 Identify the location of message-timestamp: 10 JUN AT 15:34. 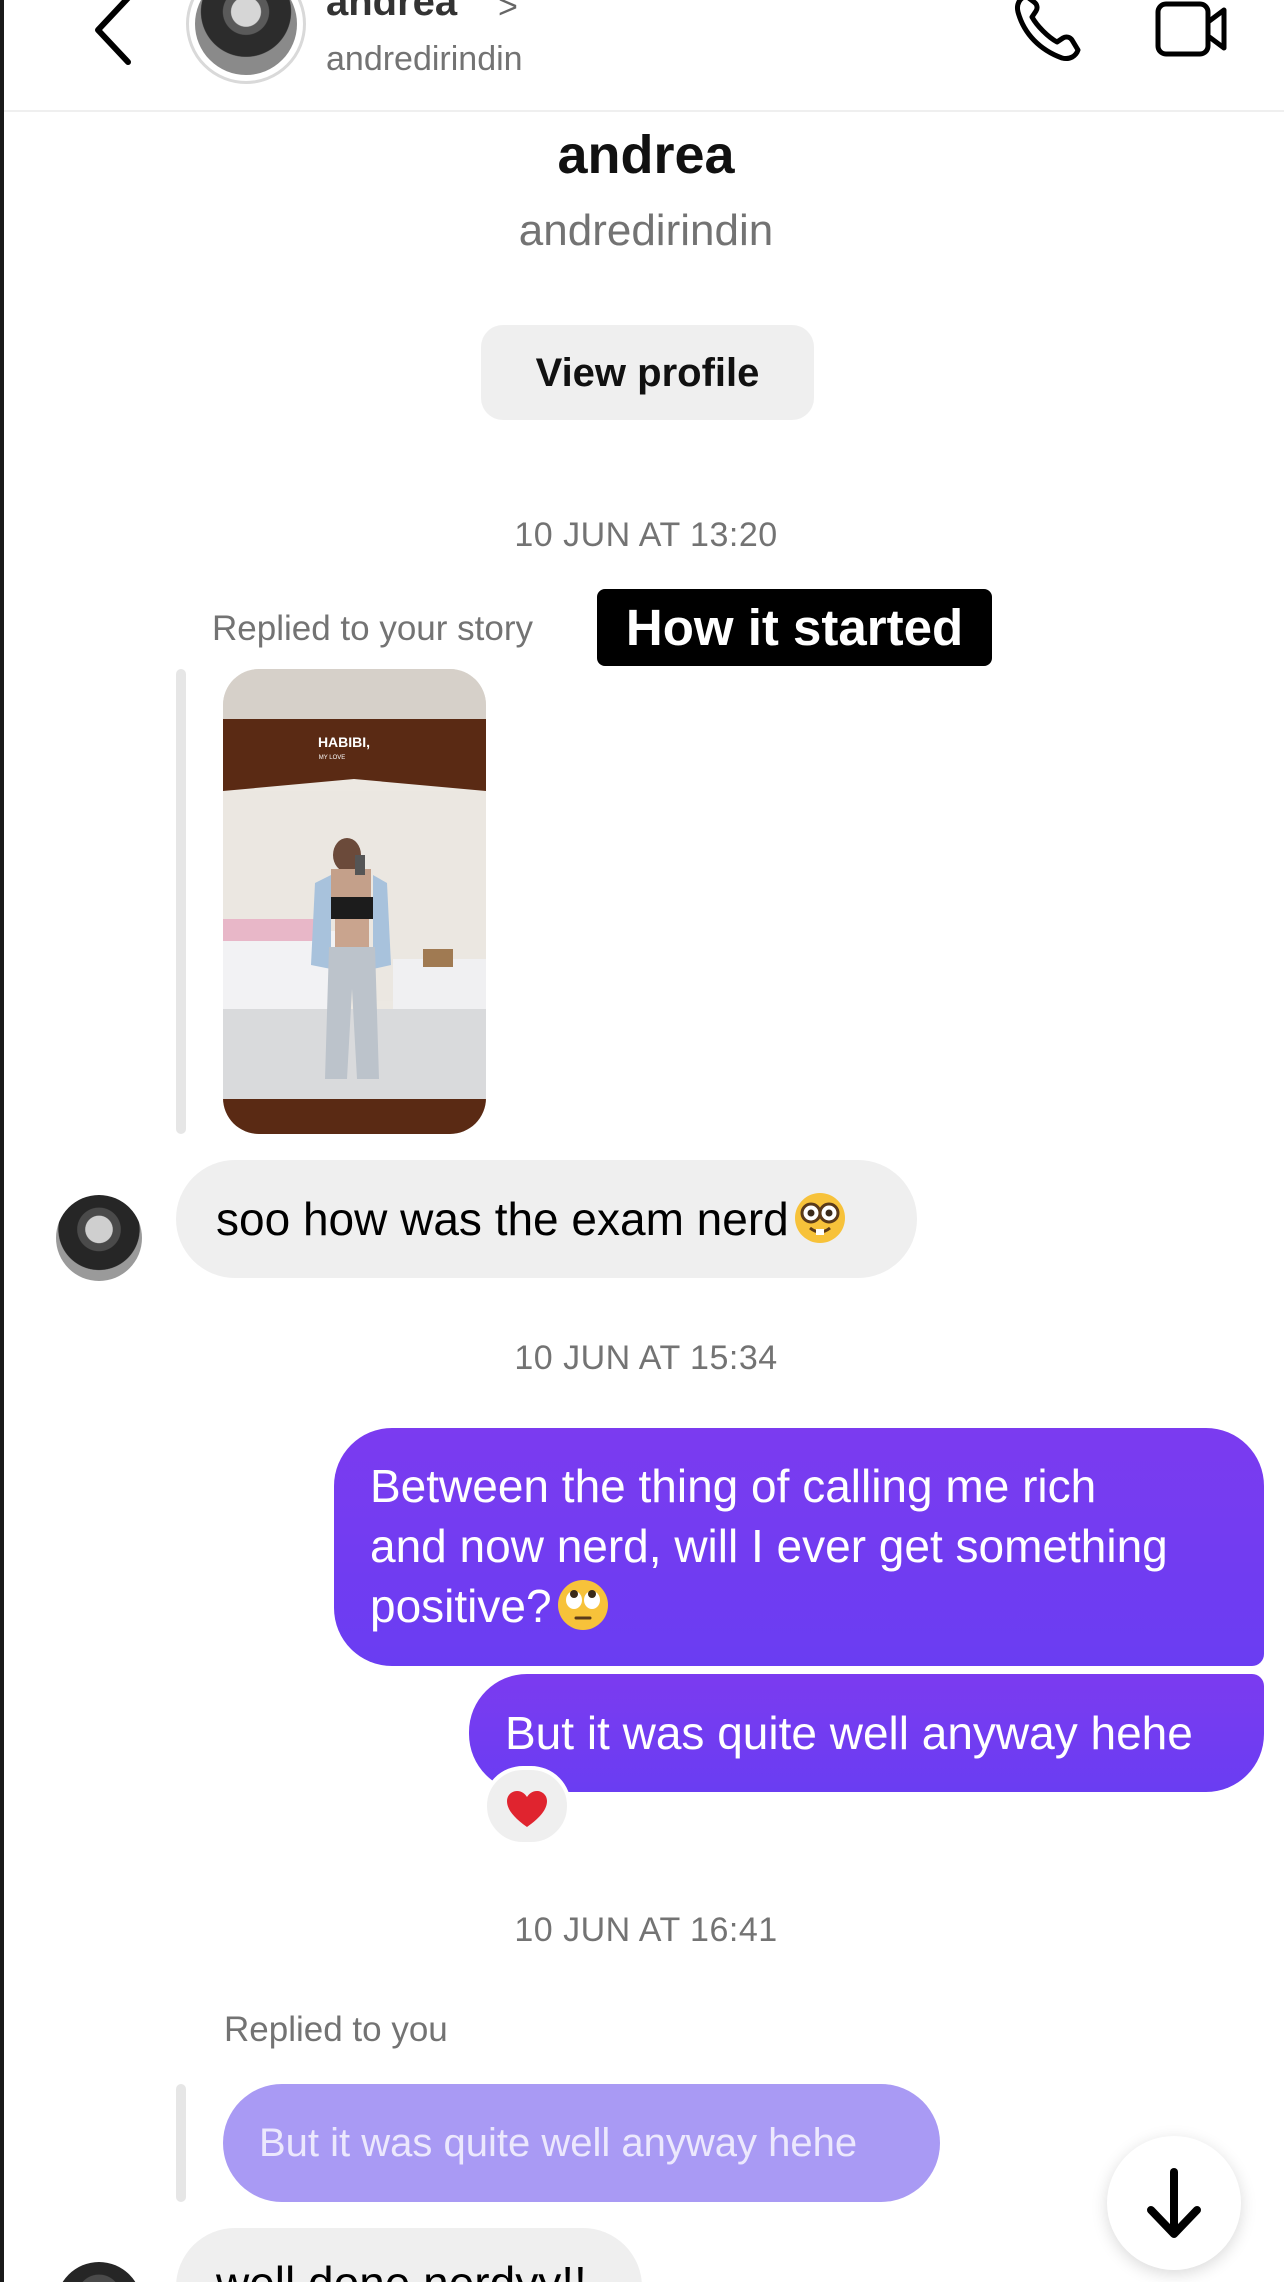
(646, 1358).